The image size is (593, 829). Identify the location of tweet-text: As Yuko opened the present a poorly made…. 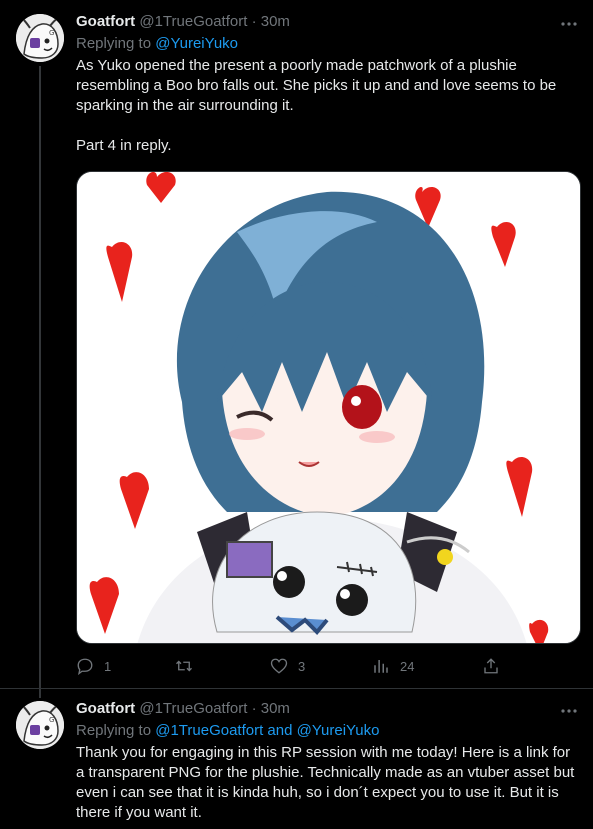
(326, 106).